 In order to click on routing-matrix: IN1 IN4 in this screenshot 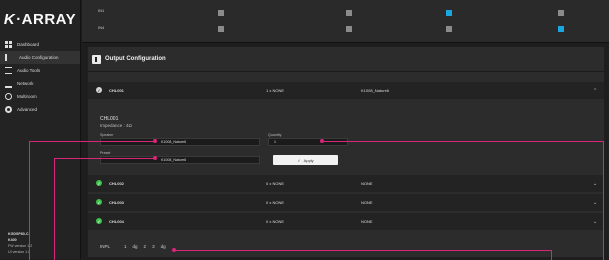, I will do `click(345, 21)`.